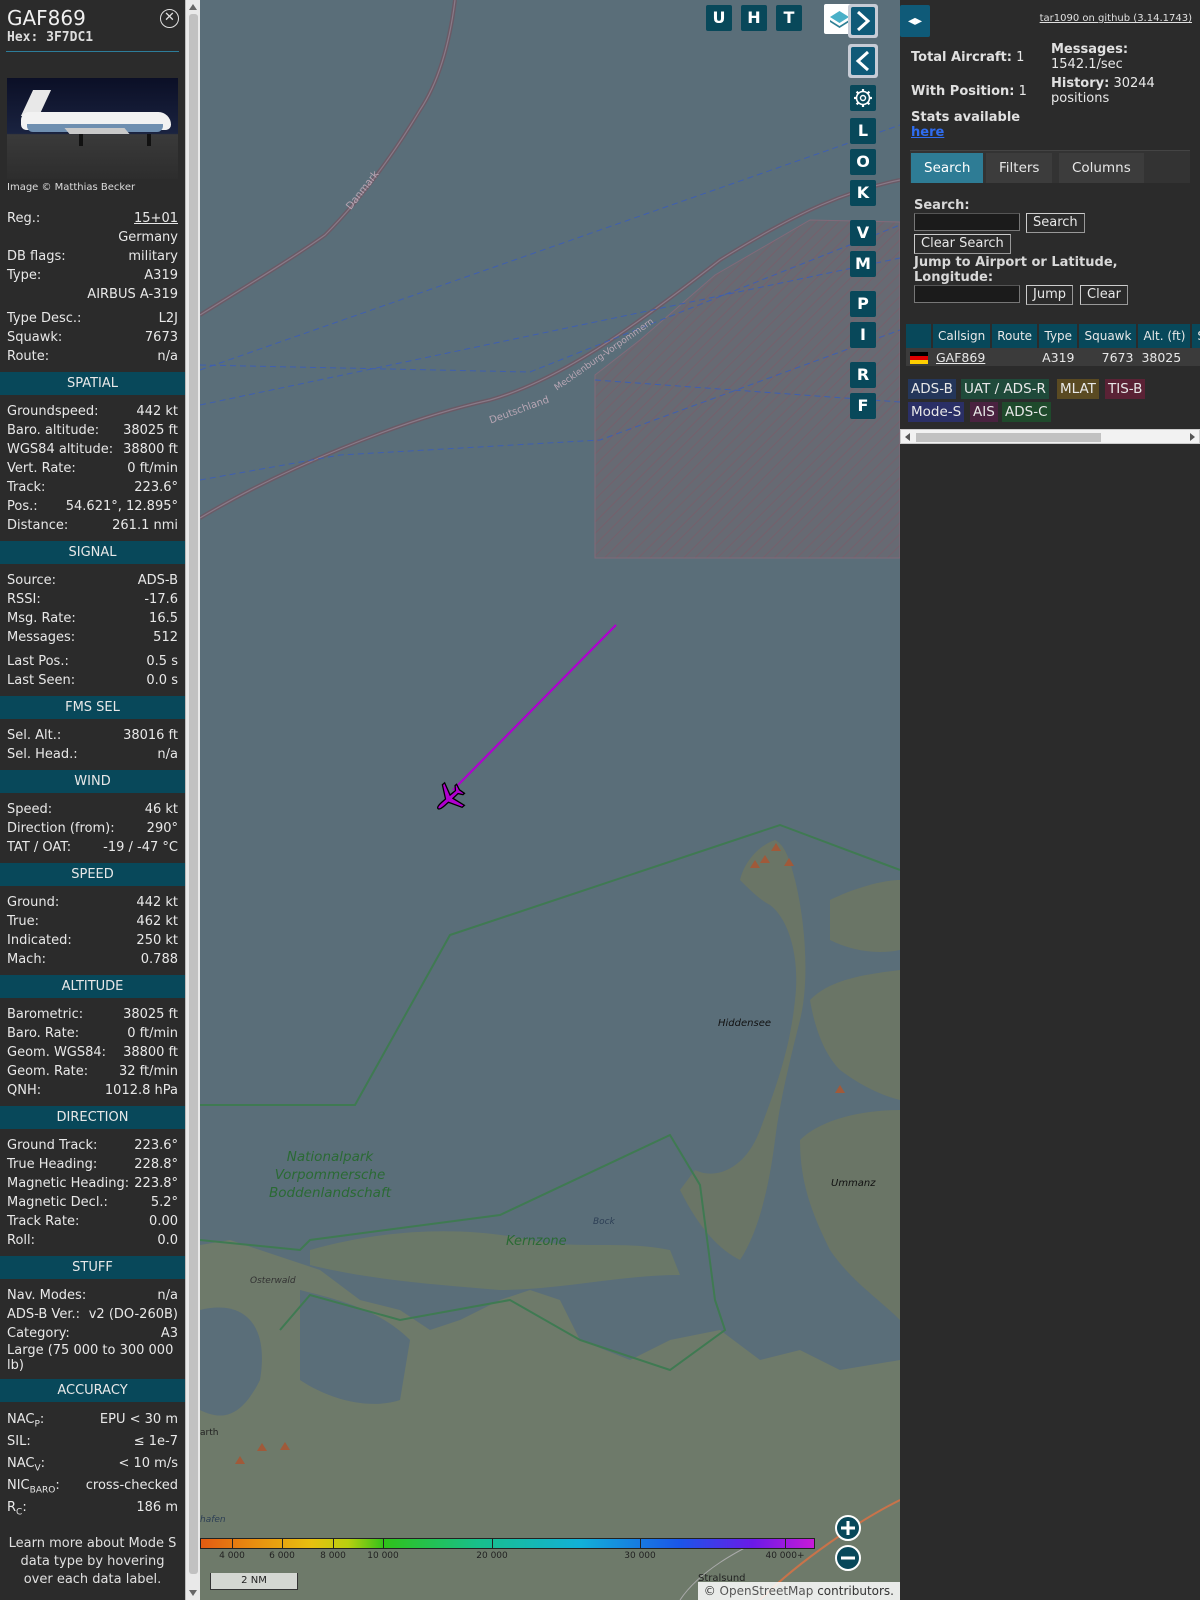 The image size is (1200, 1600). I want to click on toggle-k-button: K, so click(863, 193).